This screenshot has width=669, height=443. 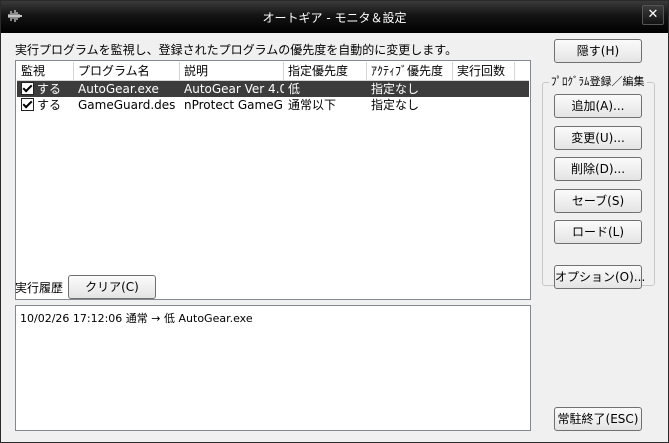 I want to click on column-header-monitor: 監視, so click(x=45, y=71).